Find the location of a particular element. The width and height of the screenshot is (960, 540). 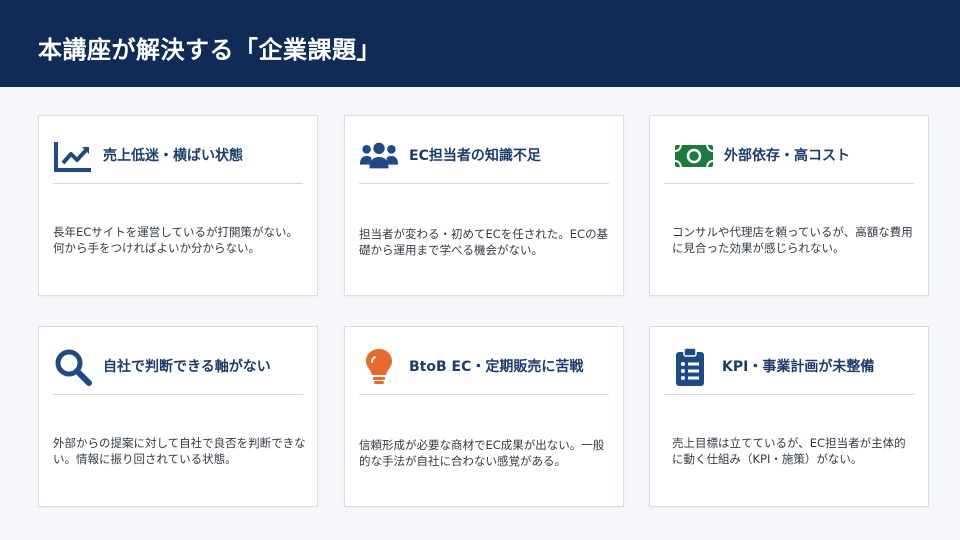

card-description: 外部からの提案に対して自社で良否を判断できない。情報に振り回されている状態。 is located at coordinates (179, 451).